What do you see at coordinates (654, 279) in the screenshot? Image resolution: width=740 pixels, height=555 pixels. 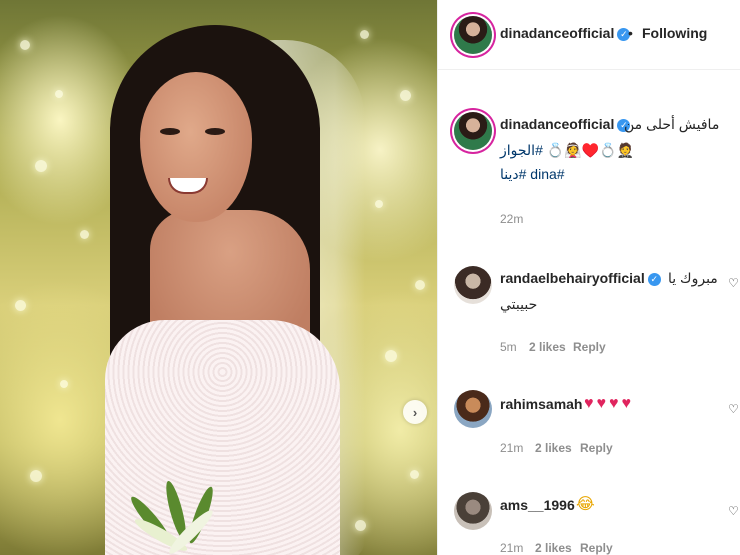 I see `verified-badge-icon: ✓` at bounding box center [654, 279].